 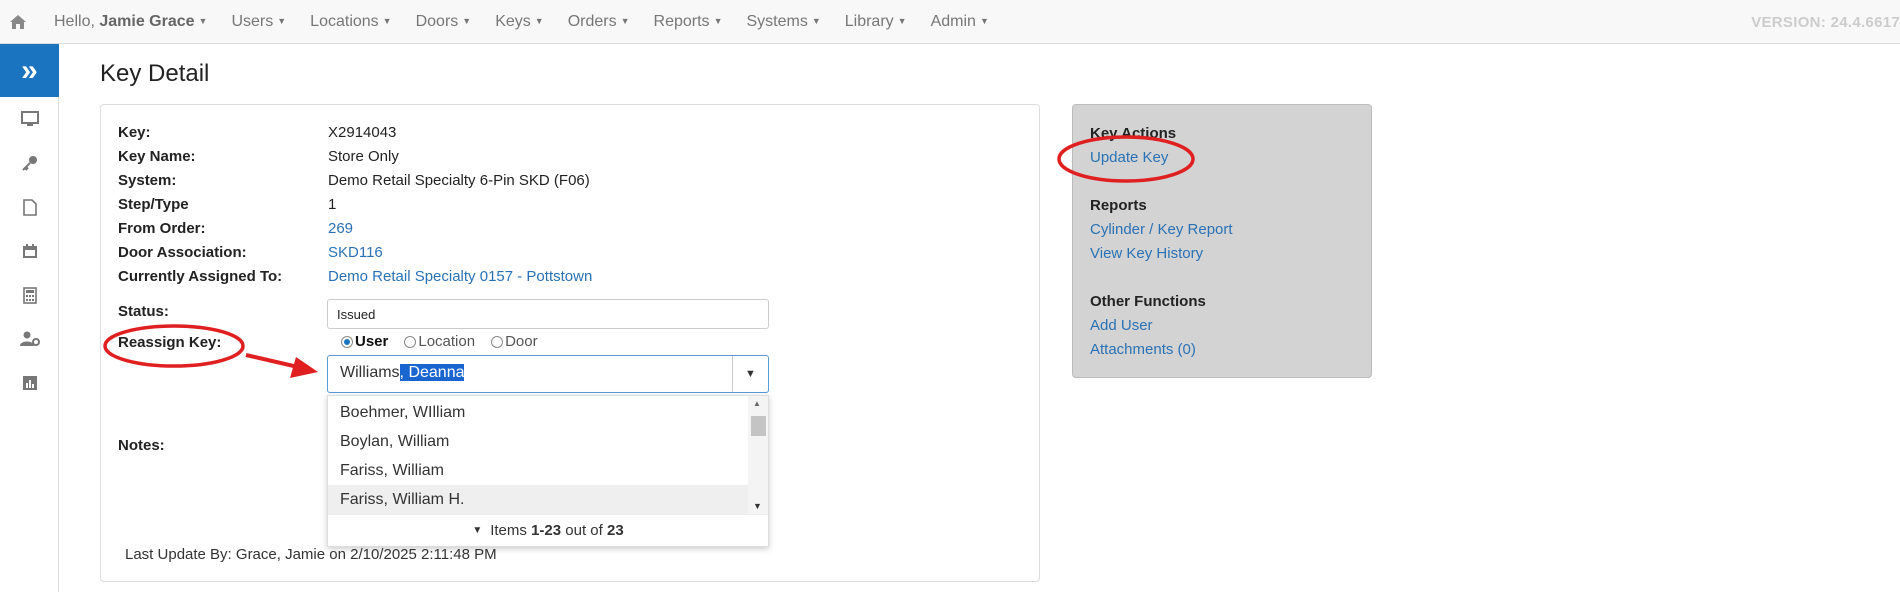 I want to click on reports-heading: Reports, so click(x=1118, y=205).